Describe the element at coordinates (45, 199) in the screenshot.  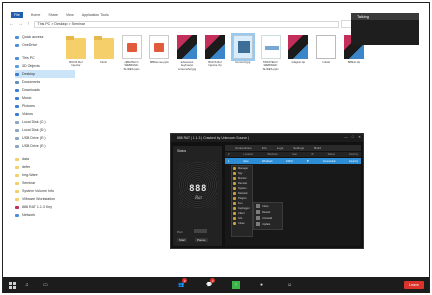
I see `sidebar-item: VMware Workstation` at that location.